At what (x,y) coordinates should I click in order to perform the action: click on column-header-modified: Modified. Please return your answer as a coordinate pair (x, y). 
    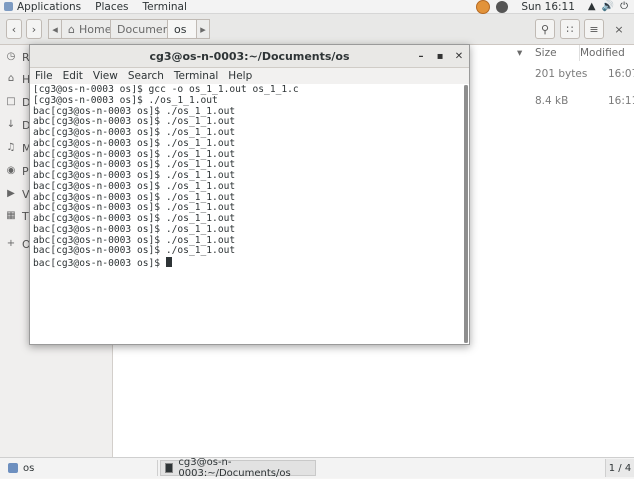
    Looking at the image, I should click on (602, 53).